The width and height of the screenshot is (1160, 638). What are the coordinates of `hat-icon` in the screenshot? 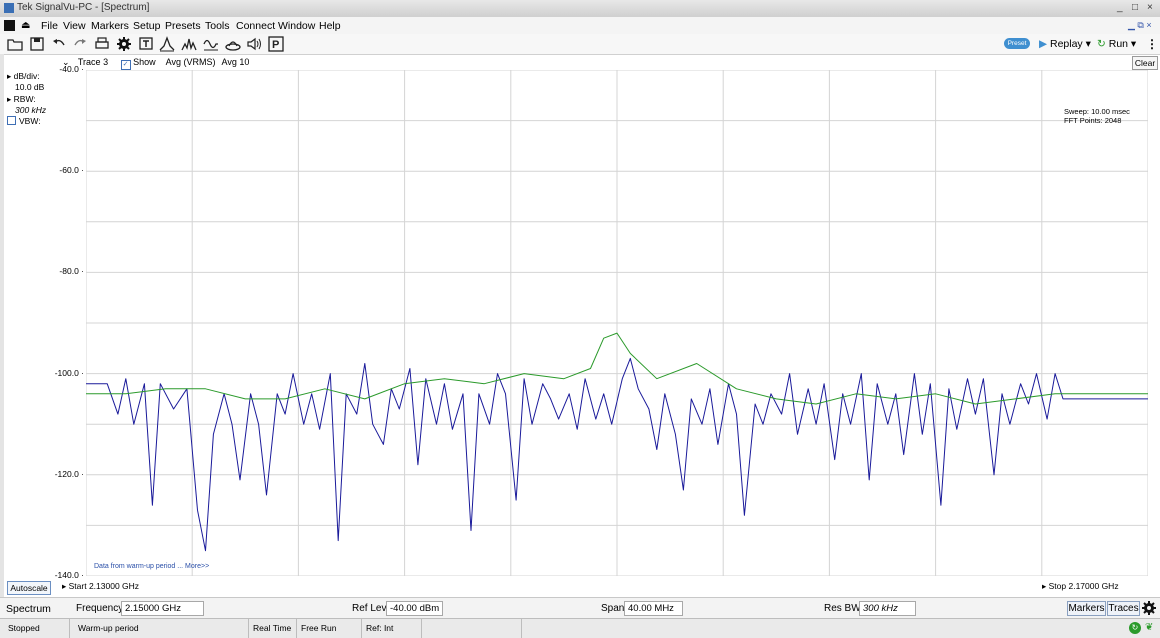 It's located at (233, 44).